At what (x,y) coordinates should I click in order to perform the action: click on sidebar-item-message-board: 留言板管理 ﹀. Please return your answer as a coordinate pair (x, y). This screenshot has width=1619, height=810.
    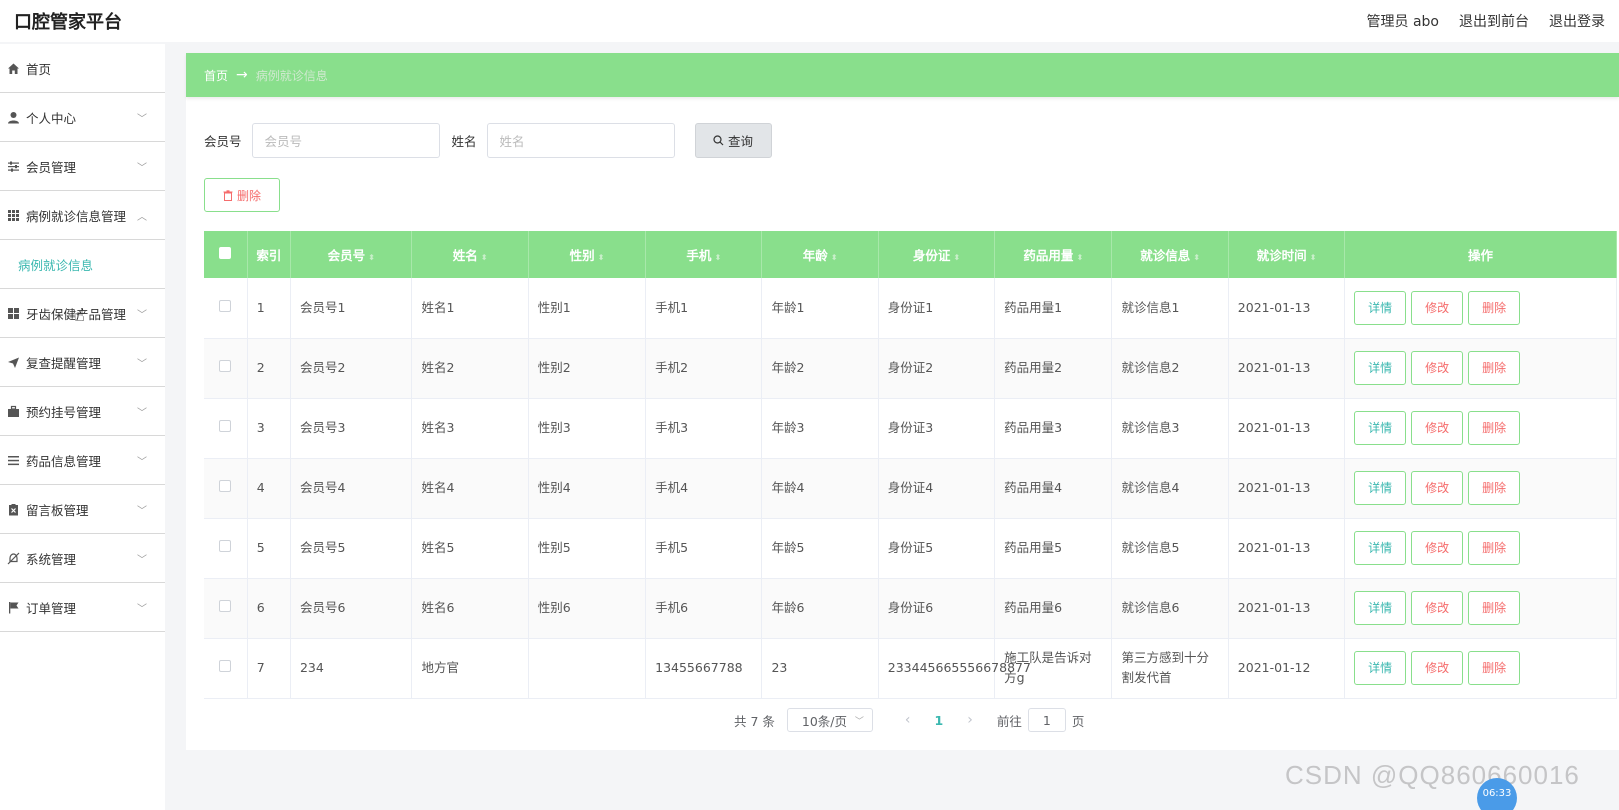
    Looking at the image, I should click on (82, 509).